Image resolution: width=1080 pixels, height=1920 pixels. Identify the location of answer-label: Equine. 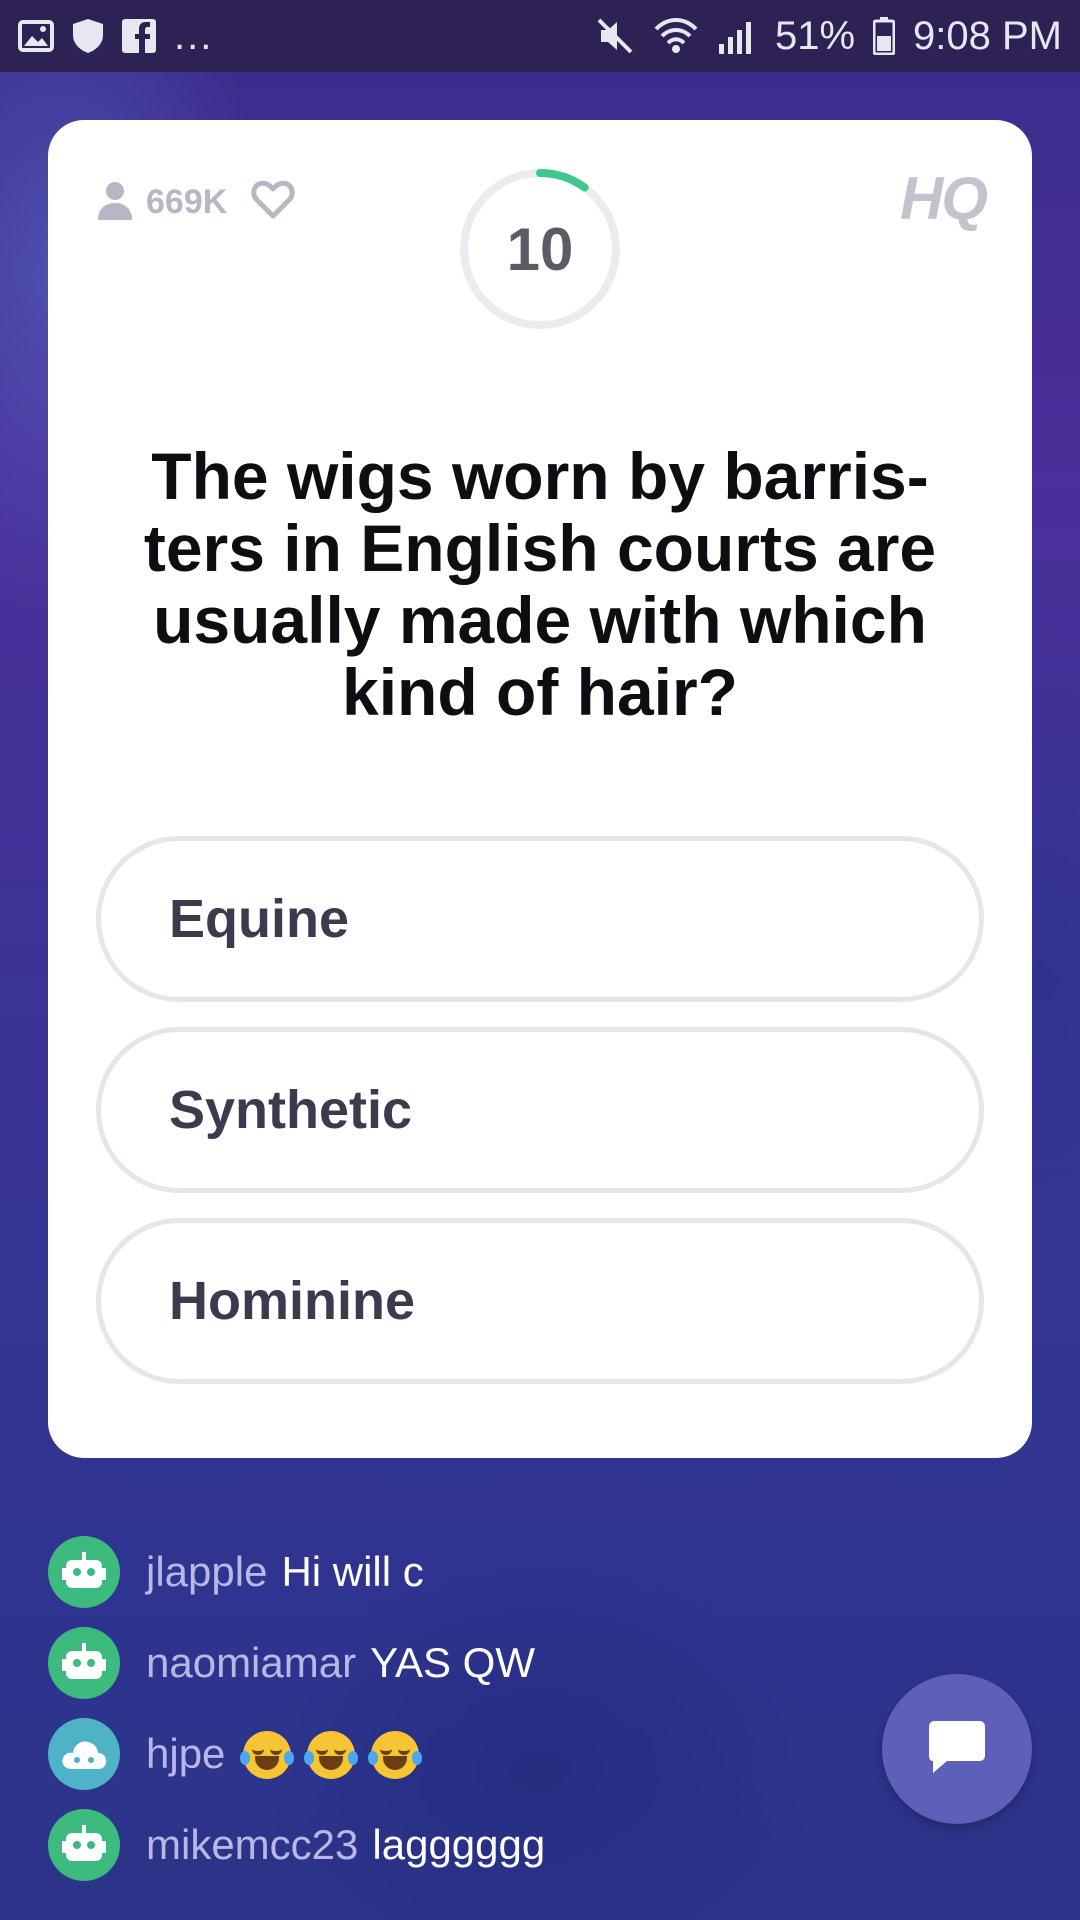
(259, 919).